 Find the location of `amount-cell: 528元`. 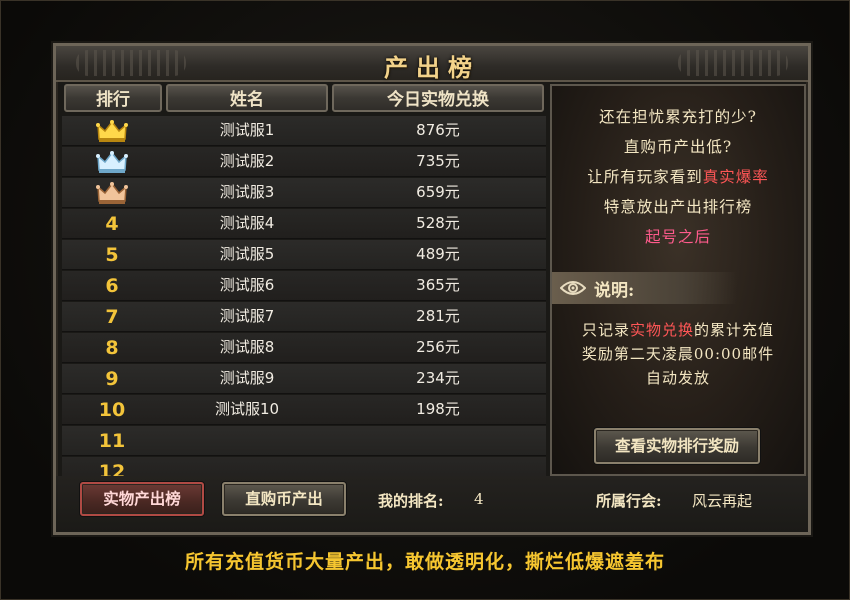

amount-cell: 528元 is located at coordinates (438, 223).